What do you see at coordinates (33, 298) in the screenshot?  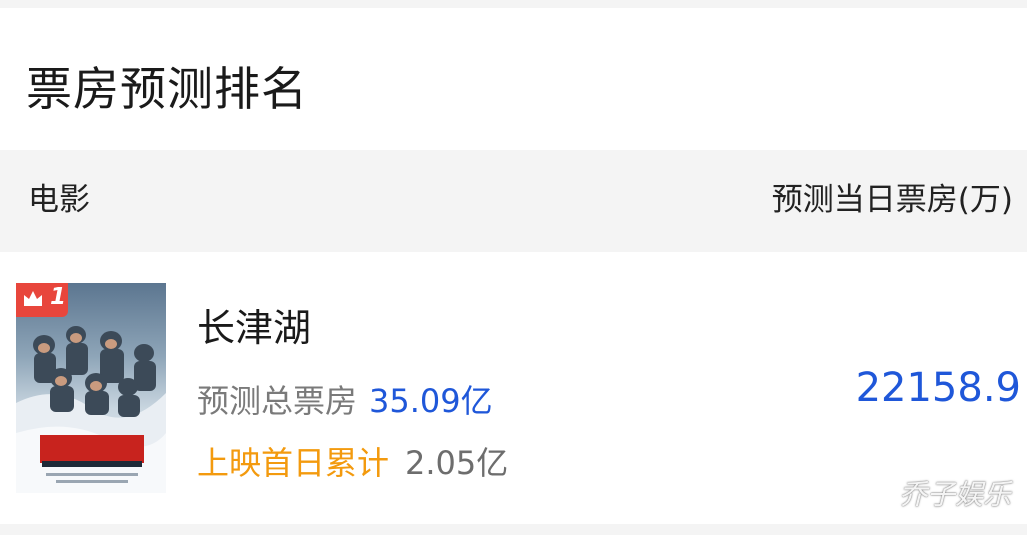 I see `crown-icon` at bounding box center [33, 298].